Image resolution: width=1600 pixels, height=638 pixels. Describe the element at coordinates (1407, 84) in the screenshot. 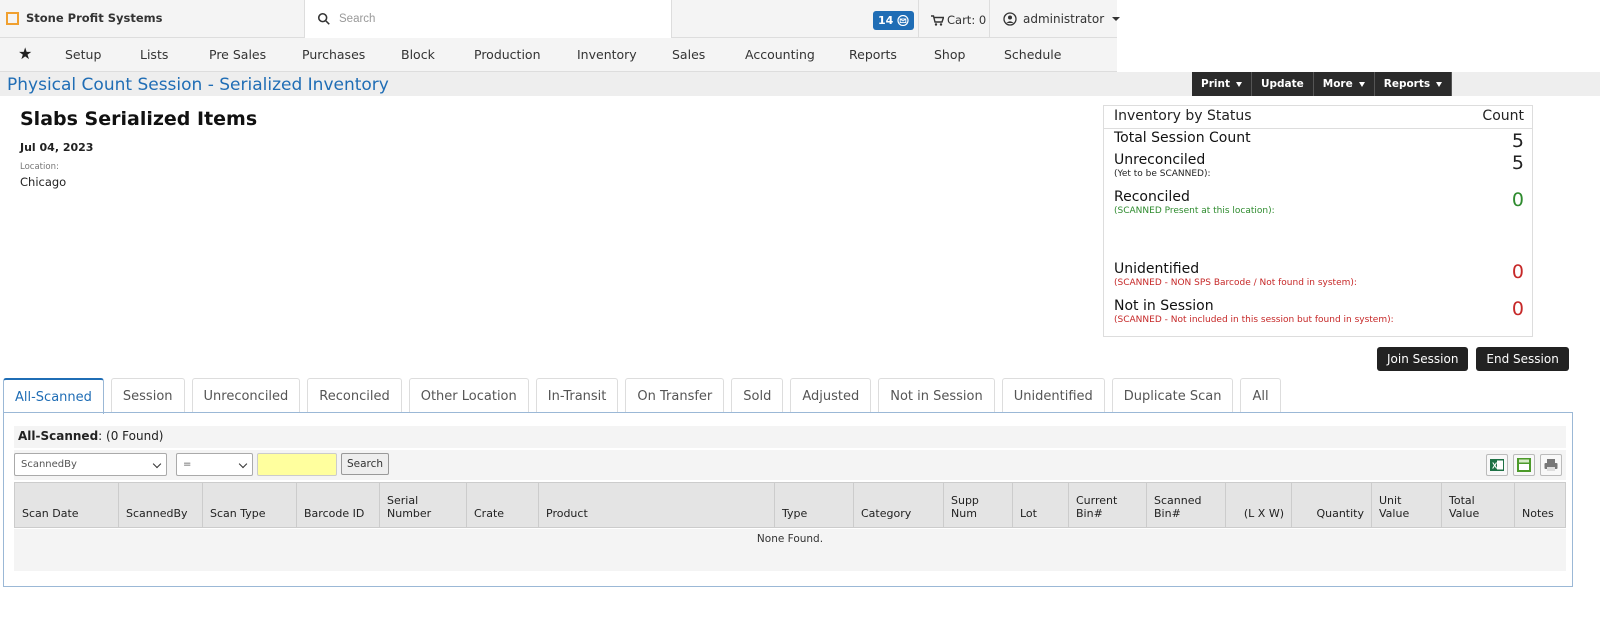

I see `reports-label: Reports` at that location.